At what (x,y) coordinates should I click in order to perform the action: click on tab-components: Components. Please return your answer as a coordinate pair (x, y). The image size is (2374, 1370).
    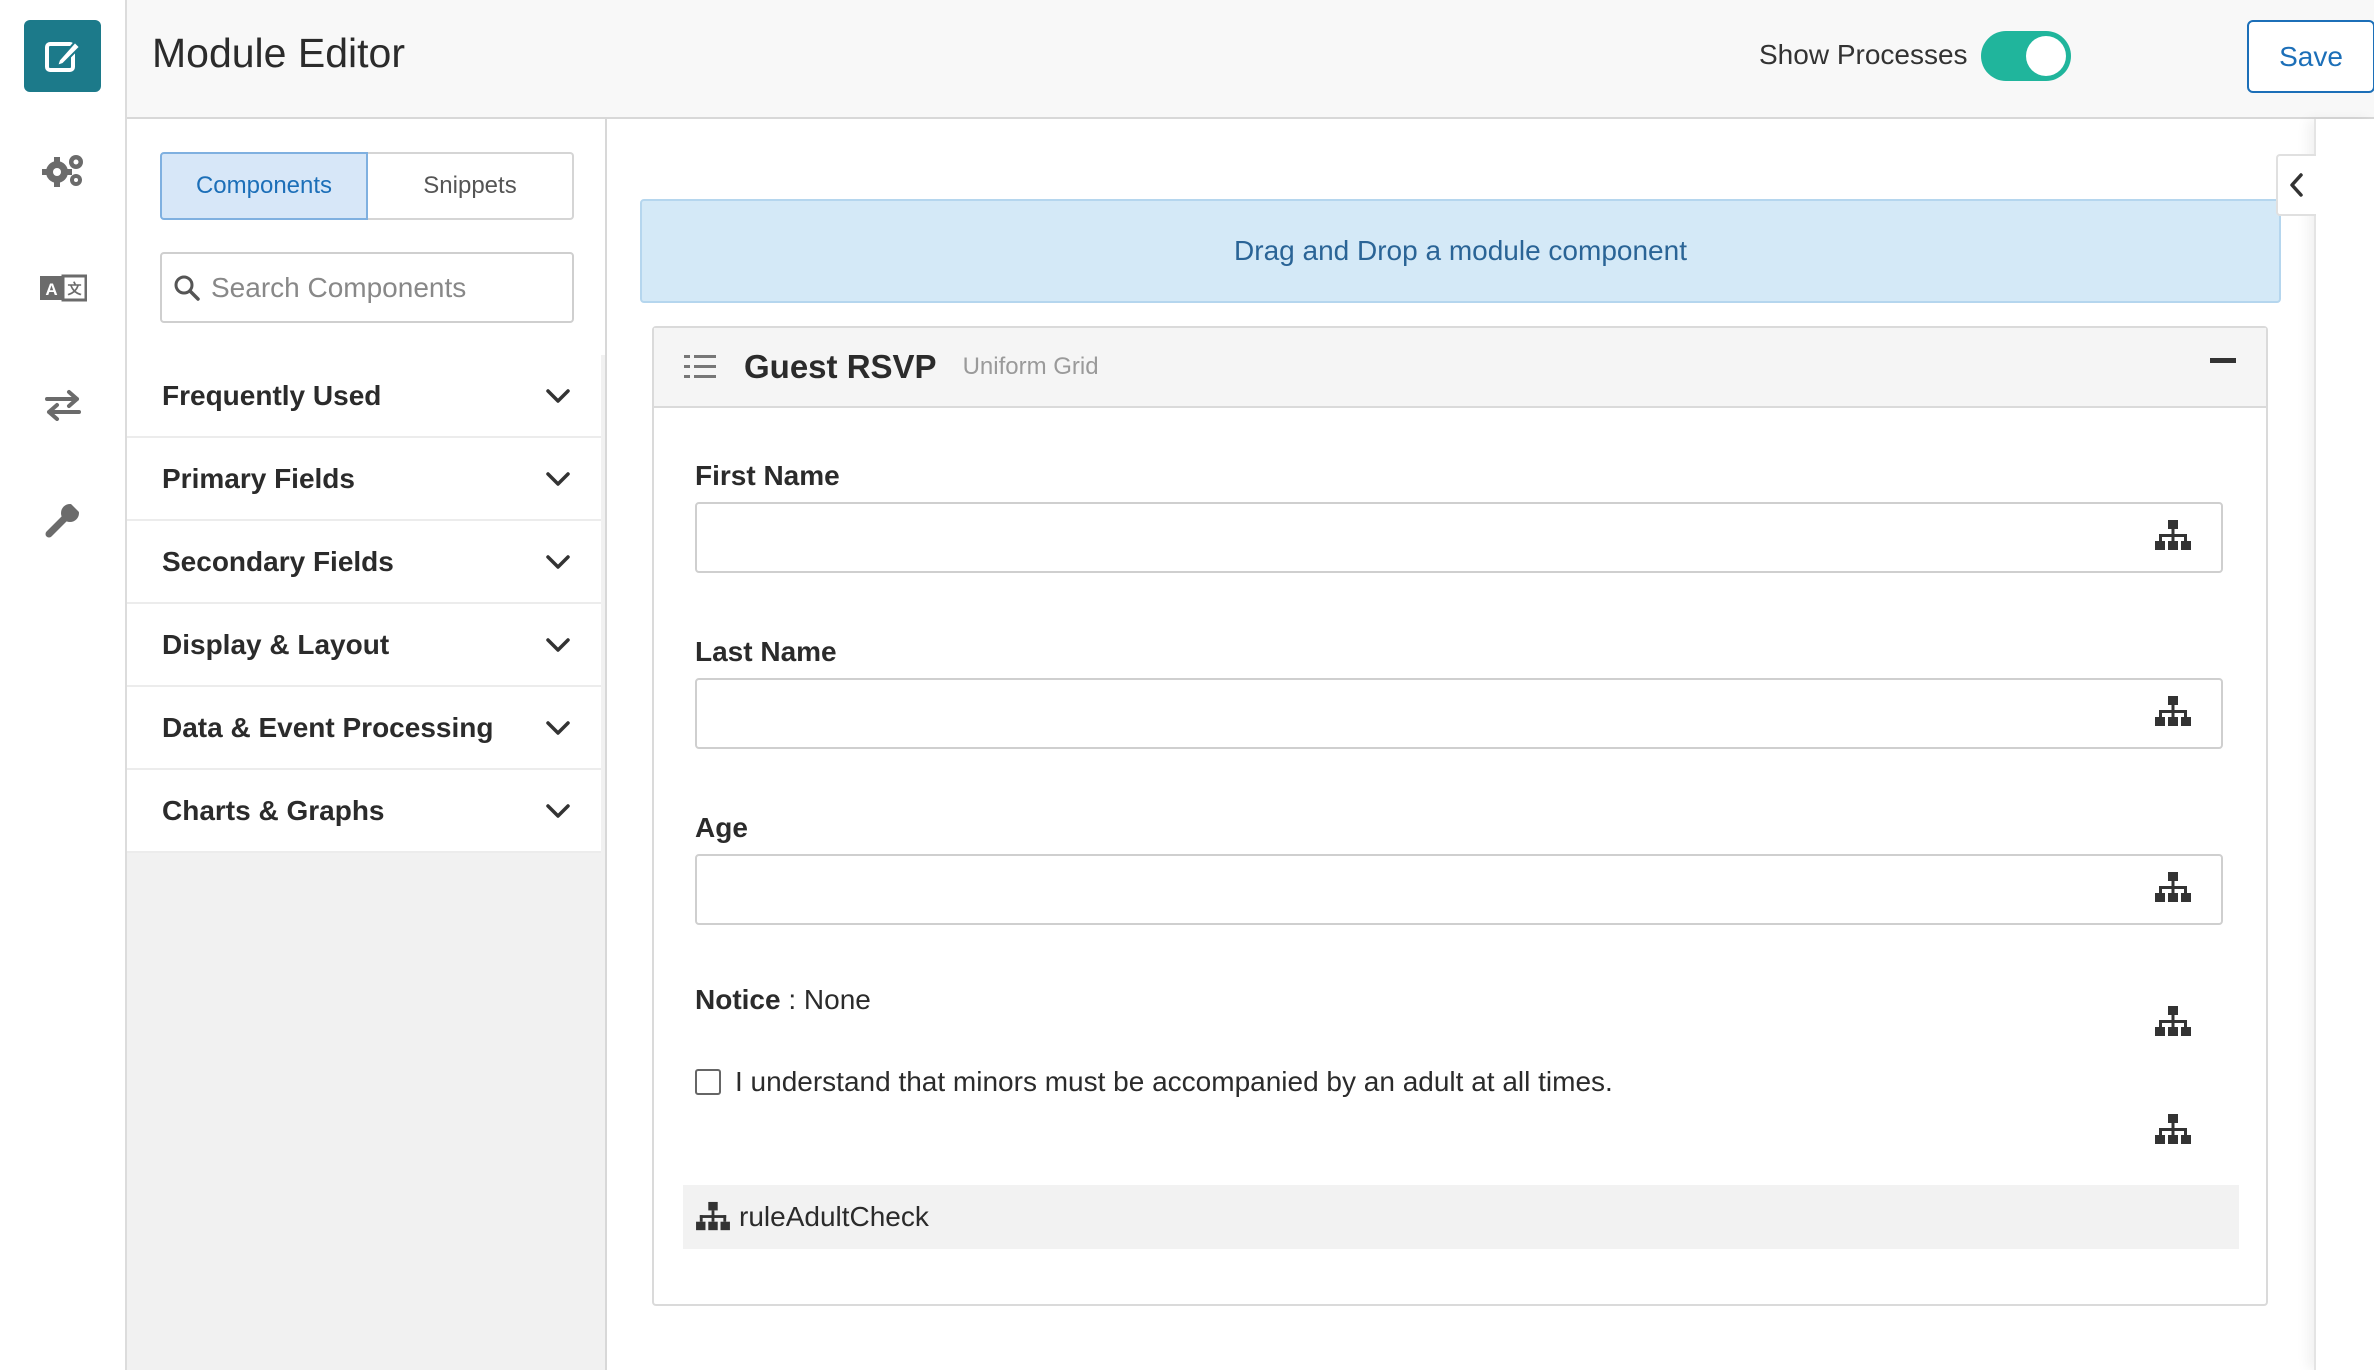
    Looking at the image, I should click on (264, 186).